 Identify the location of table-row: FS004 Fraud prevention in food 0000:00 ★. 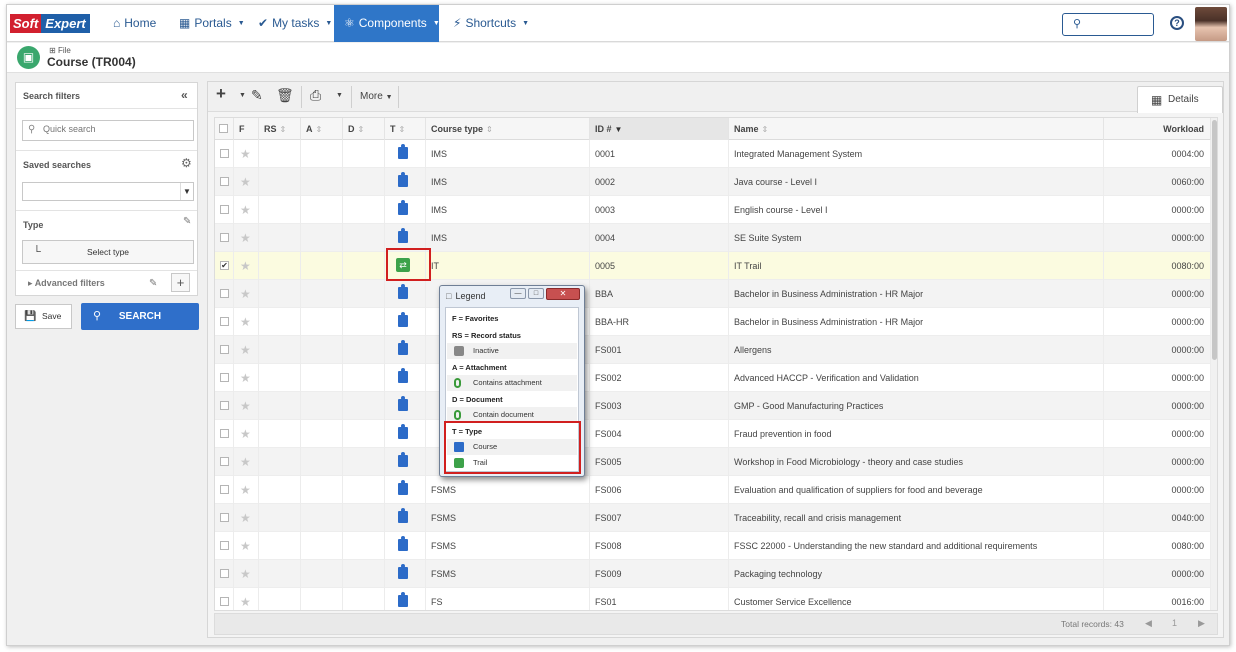
(713, 434).